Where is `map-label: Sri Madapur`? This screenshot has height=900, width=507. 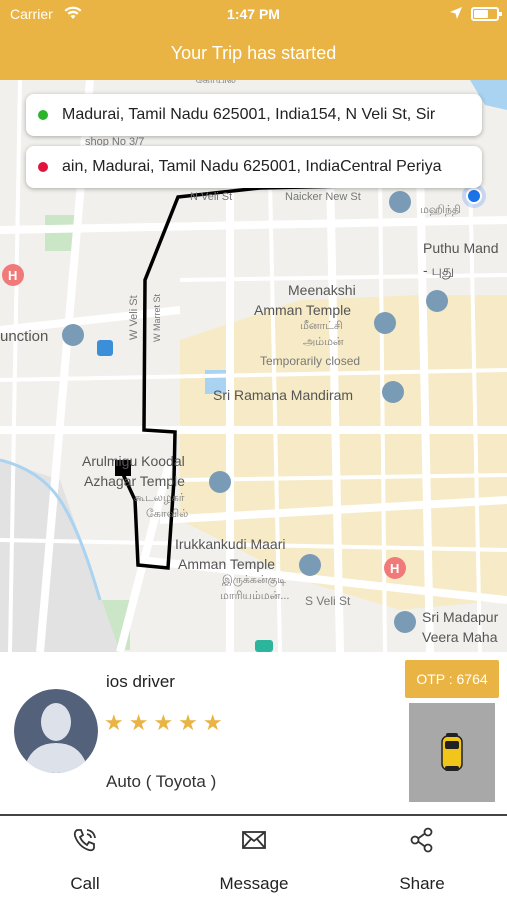
map-label: Sri Madapur is located at coordinates (460, 617).